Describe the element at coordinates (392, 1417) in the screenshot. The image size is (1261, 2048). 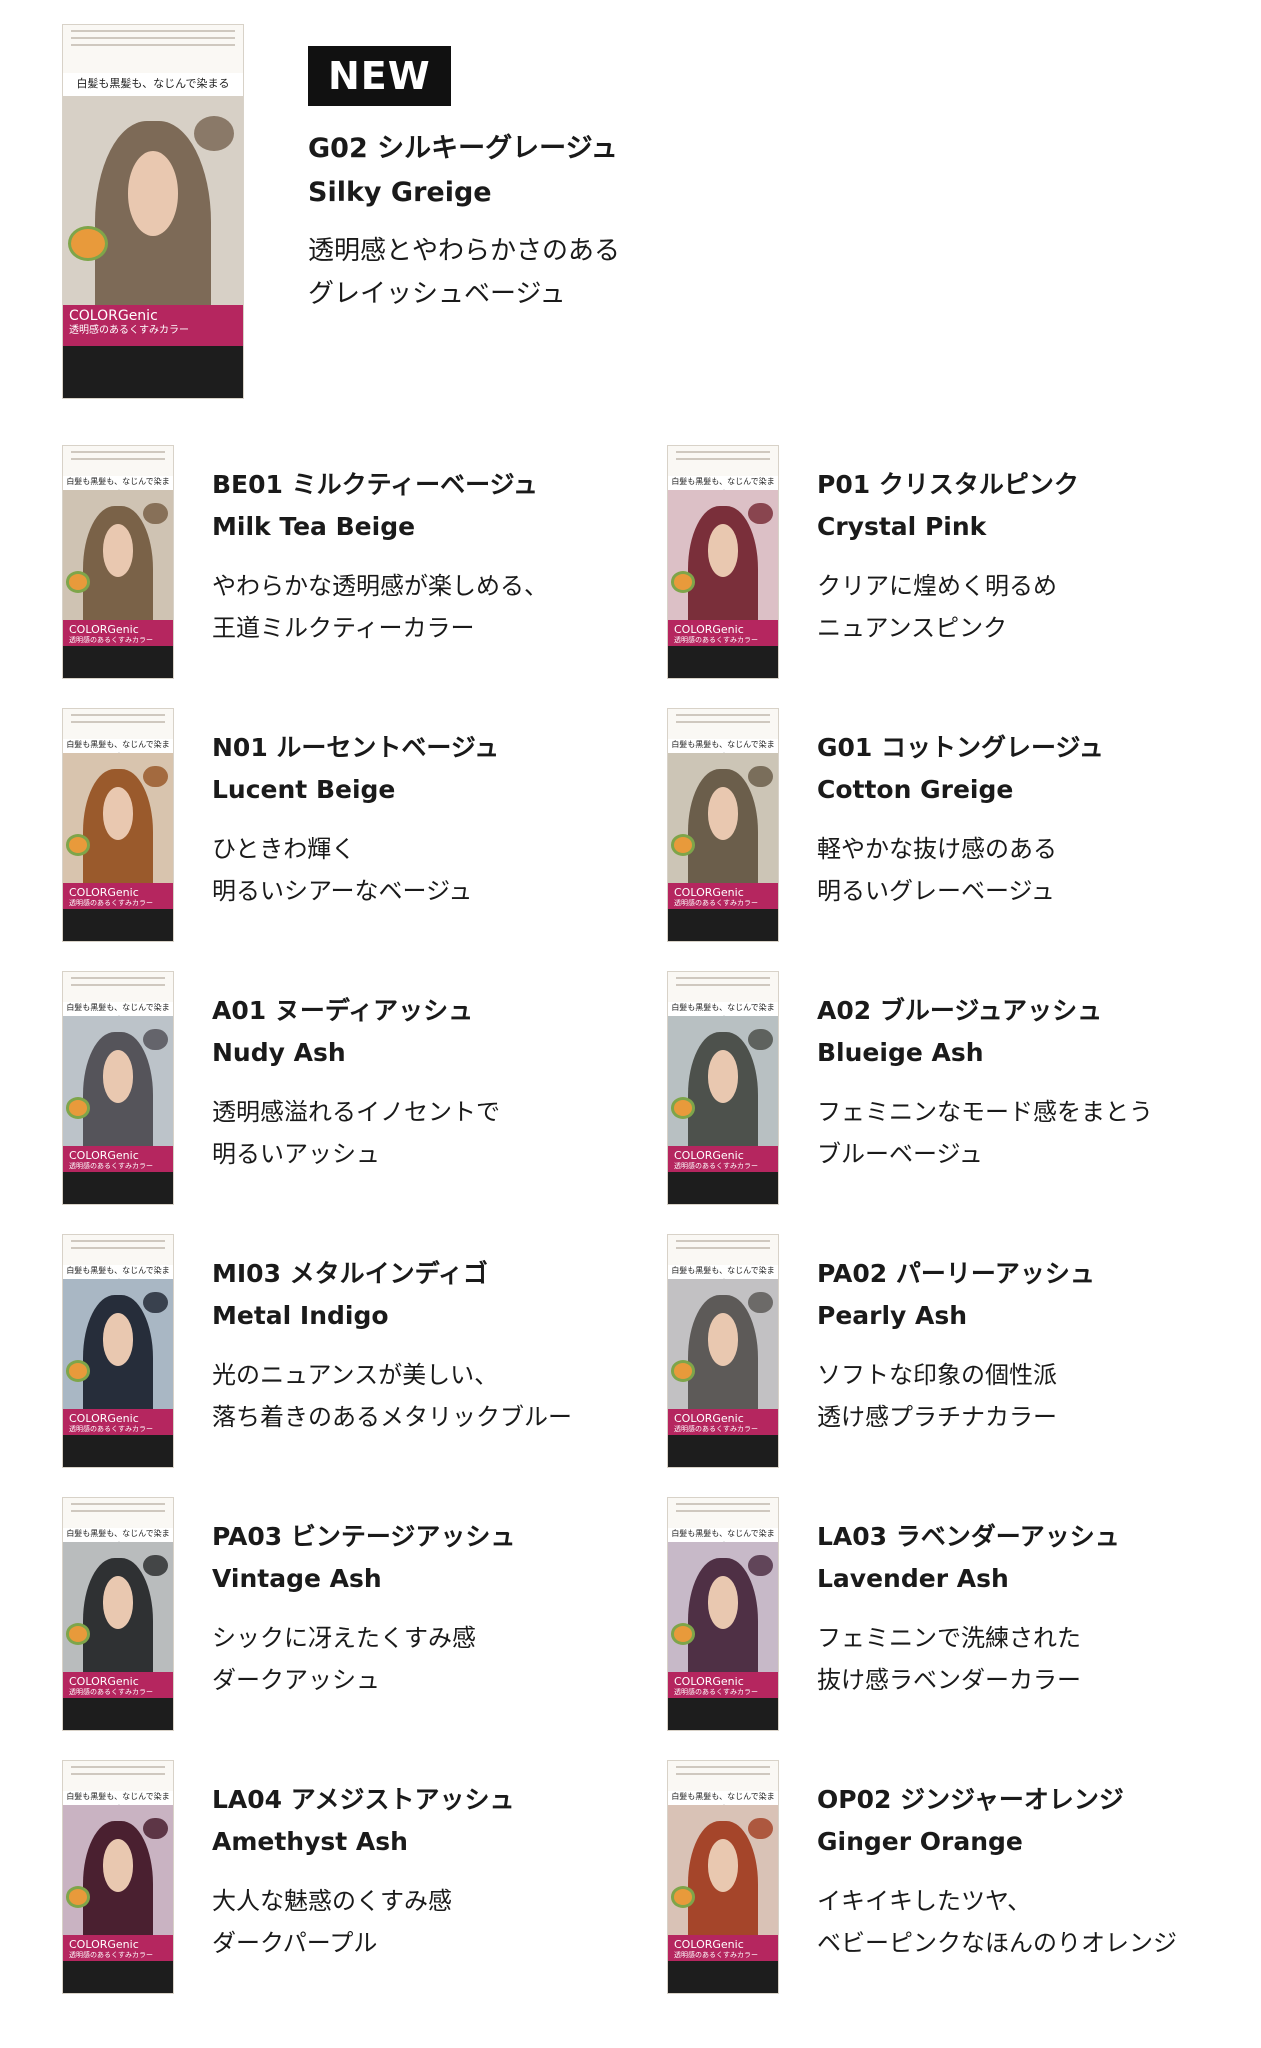
I see `description-line: 落ち着きのあるメタリックブルー` at that location.